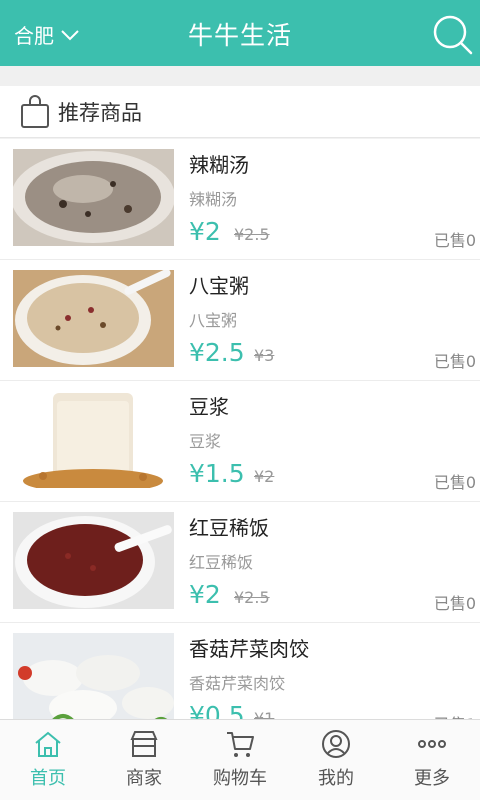  I want to click on header-spacer, so click(240, 76).